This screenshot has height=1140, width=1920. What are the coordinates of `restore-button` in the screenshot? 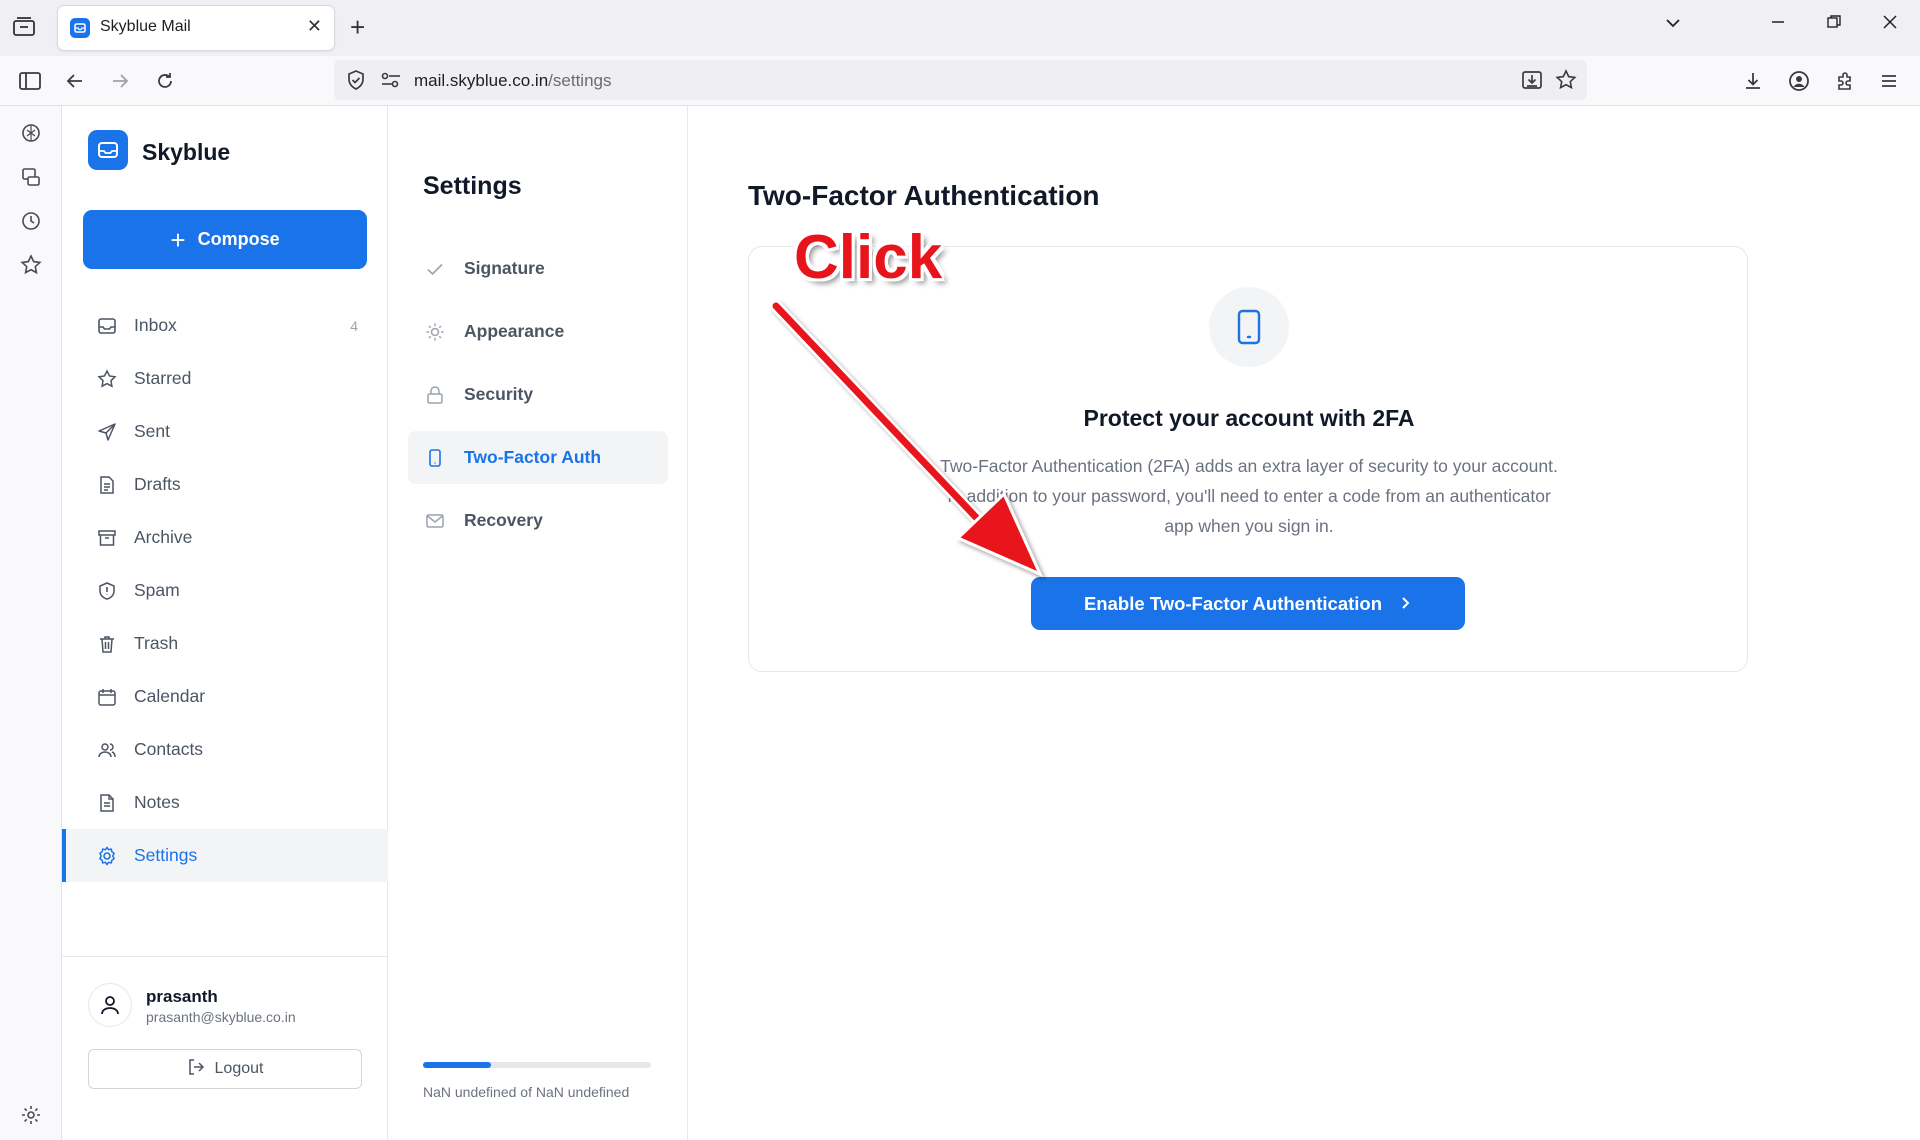 It's located at (1834, 24).